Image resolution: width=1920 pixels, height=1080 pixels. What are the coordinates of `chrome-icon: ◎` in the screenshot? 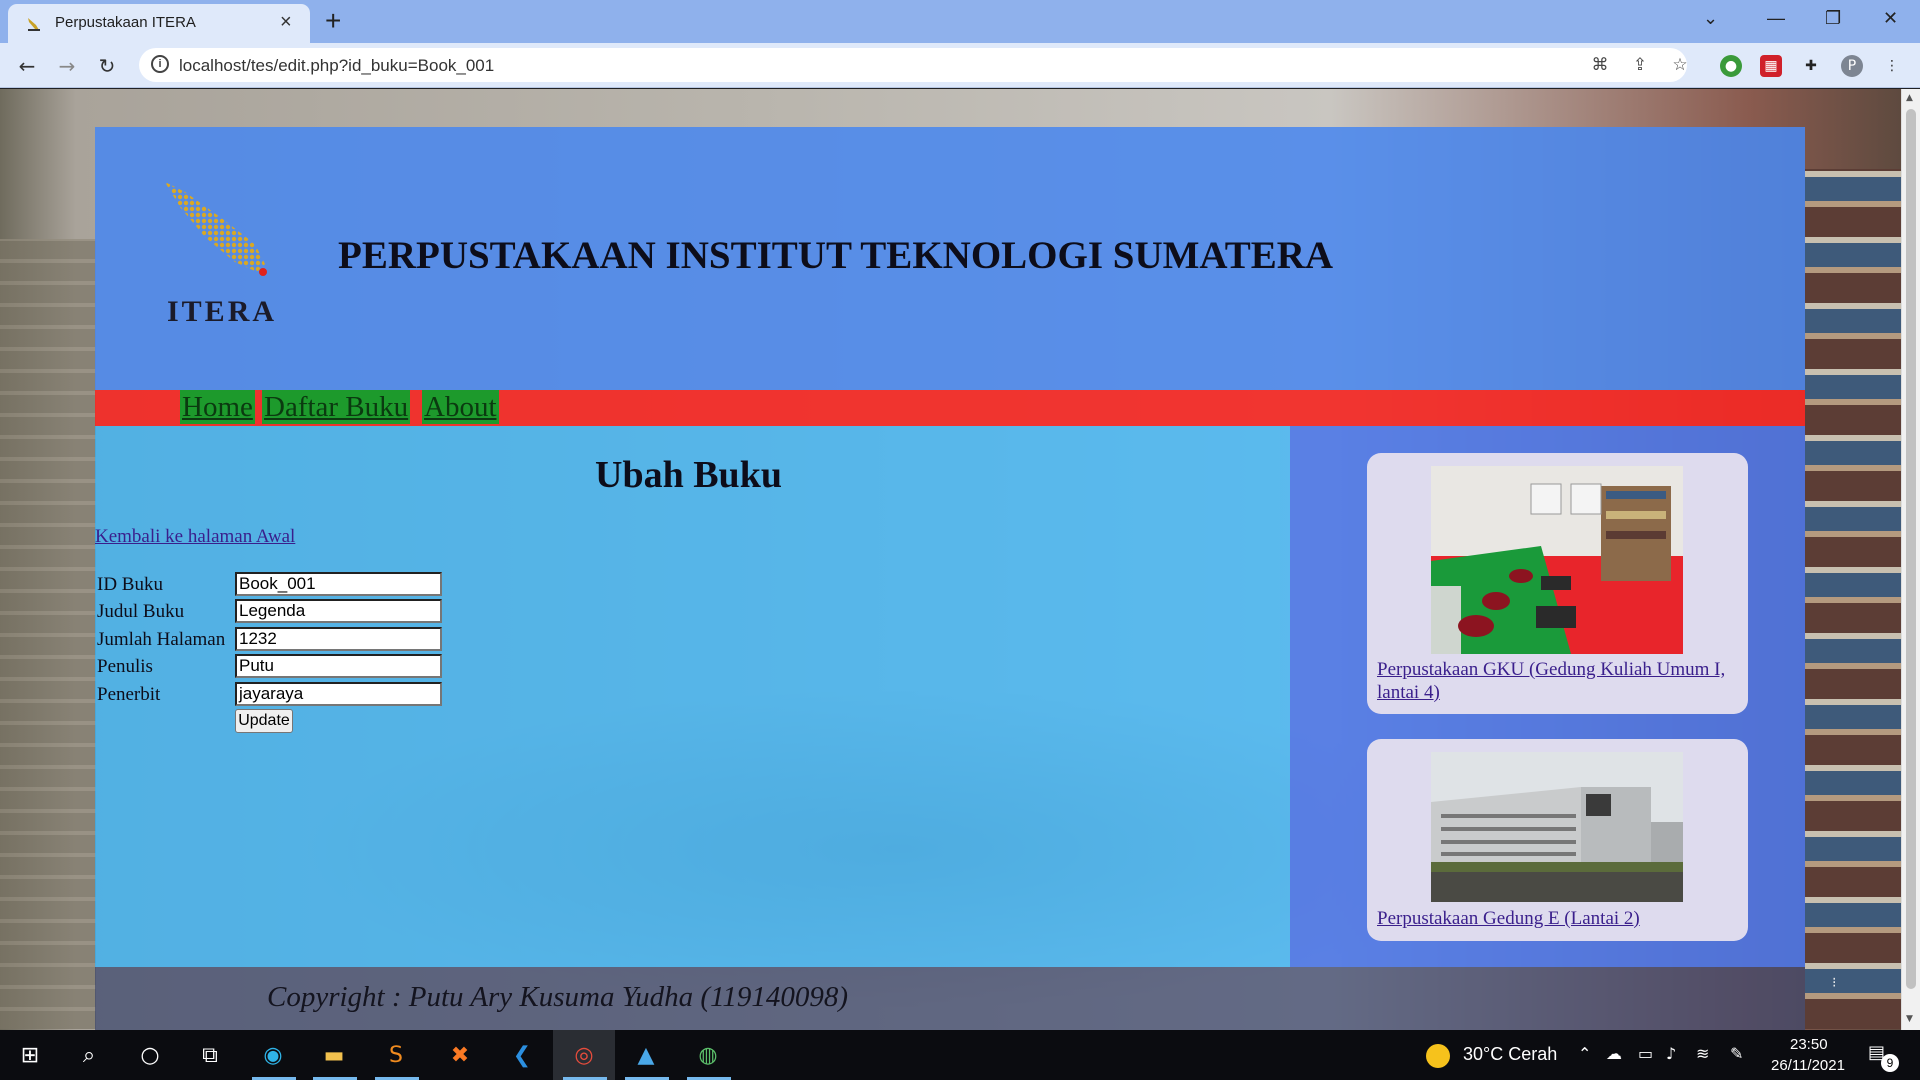 It's located at (584, 1056).